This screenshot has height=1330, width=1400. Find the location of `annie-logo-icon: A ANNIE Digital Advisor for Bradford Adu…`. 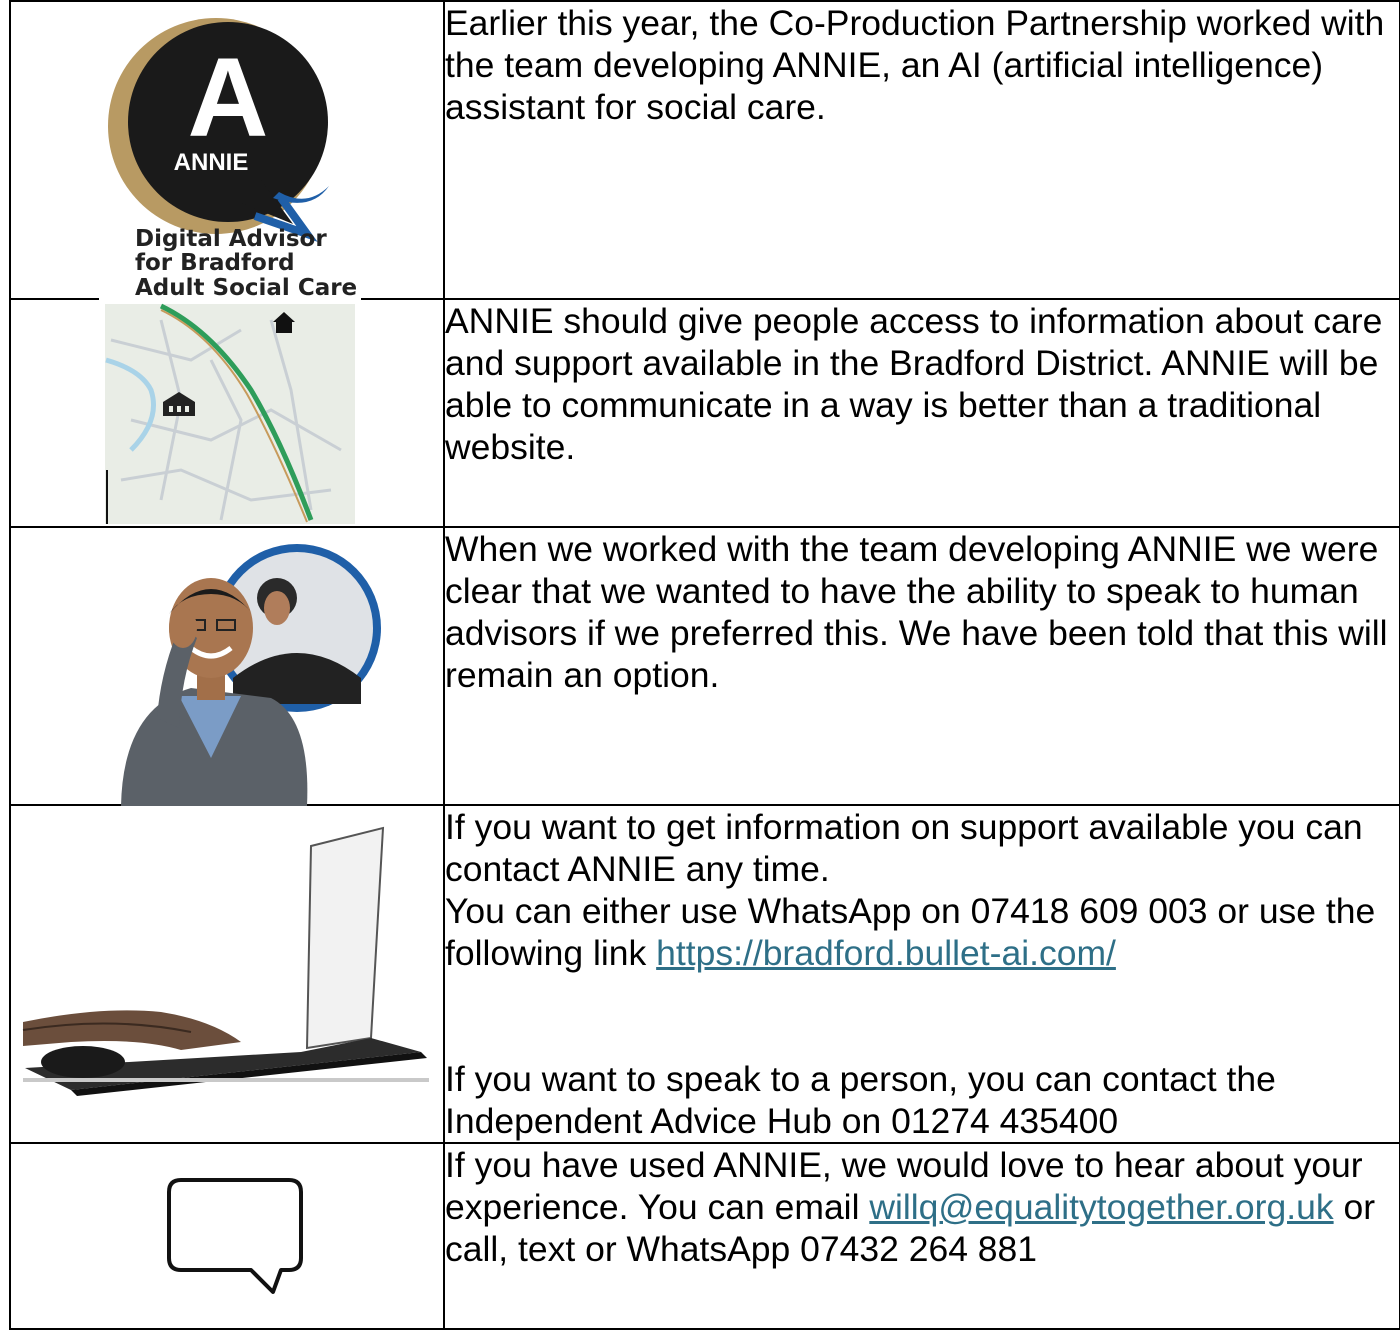

annie-logo-icon: A ANNIE Digital Advisor for Bradford Adu… is located at coordinates (230, 157).